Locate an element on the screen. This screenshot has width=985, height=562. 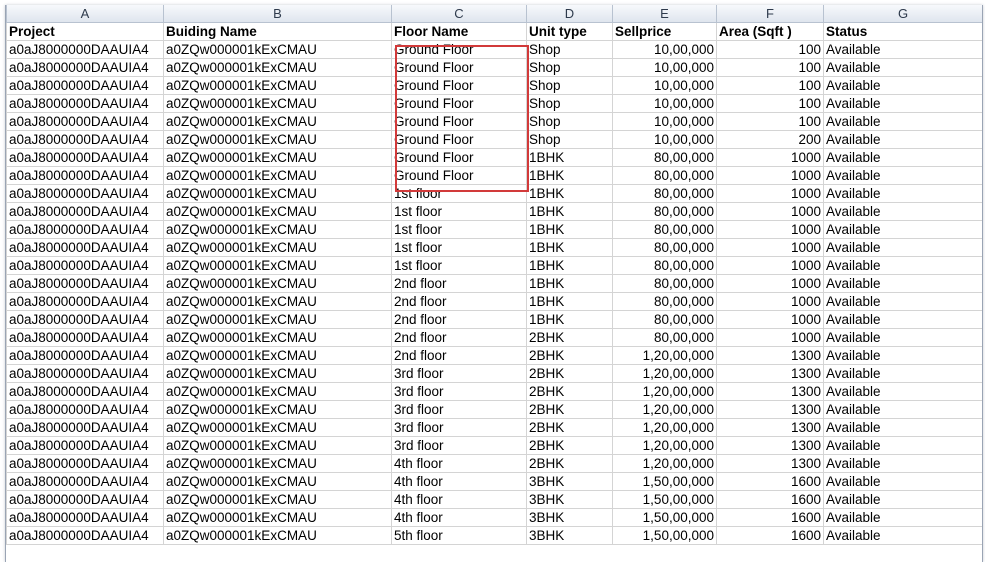
column-header-a: A is located at coordinates (85, 14).